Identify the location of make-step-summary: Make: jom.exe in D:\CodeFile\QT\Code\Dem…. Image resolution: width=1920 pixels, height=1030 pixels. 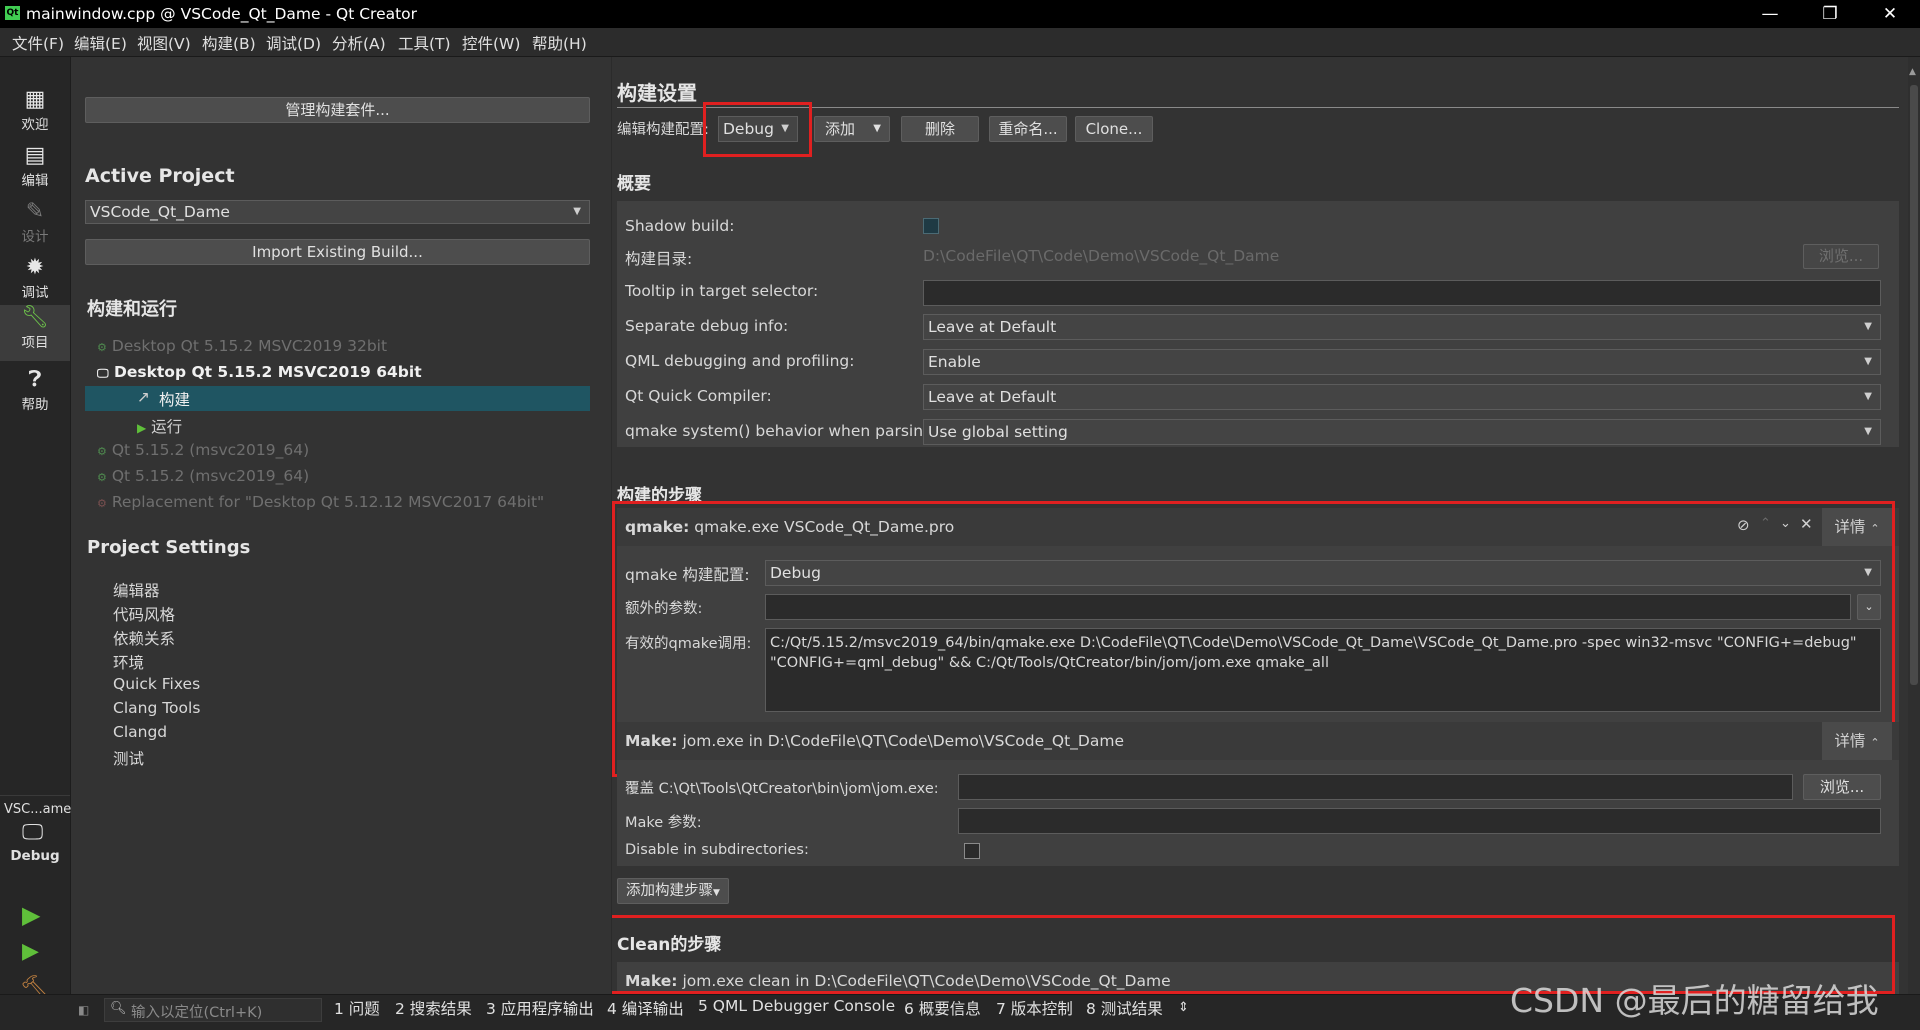
(874, 741).